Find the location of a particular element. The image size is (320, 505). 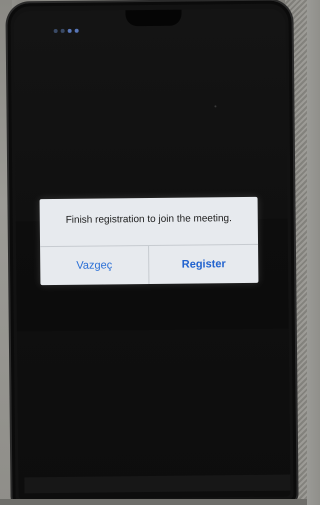

camera-notch is located at coordinates (153, 17).